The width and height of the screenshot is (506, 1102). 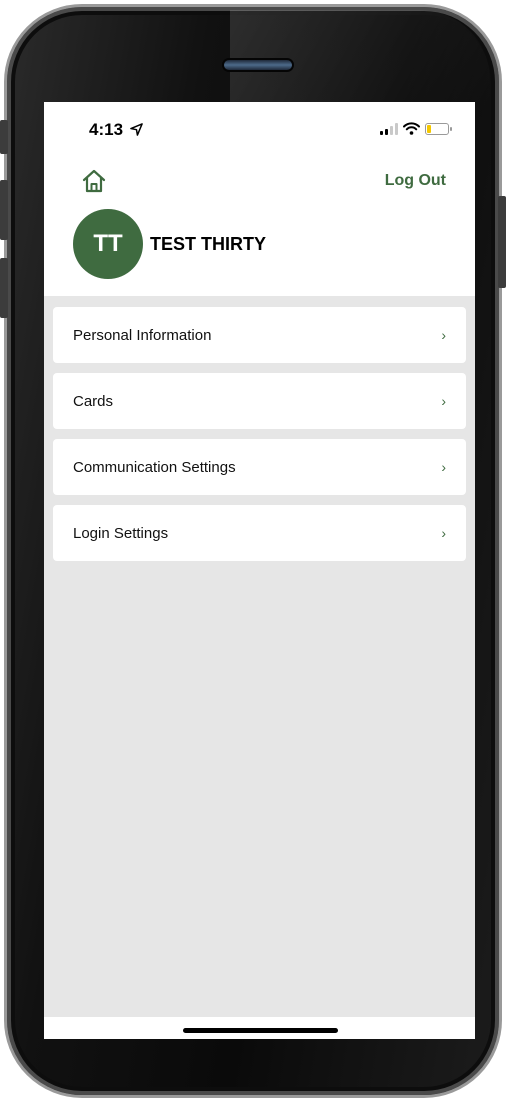 What do you see at coordinates (438, 128) in the screenshot?
I see `battery-icon` at bounding box center [438, 128].